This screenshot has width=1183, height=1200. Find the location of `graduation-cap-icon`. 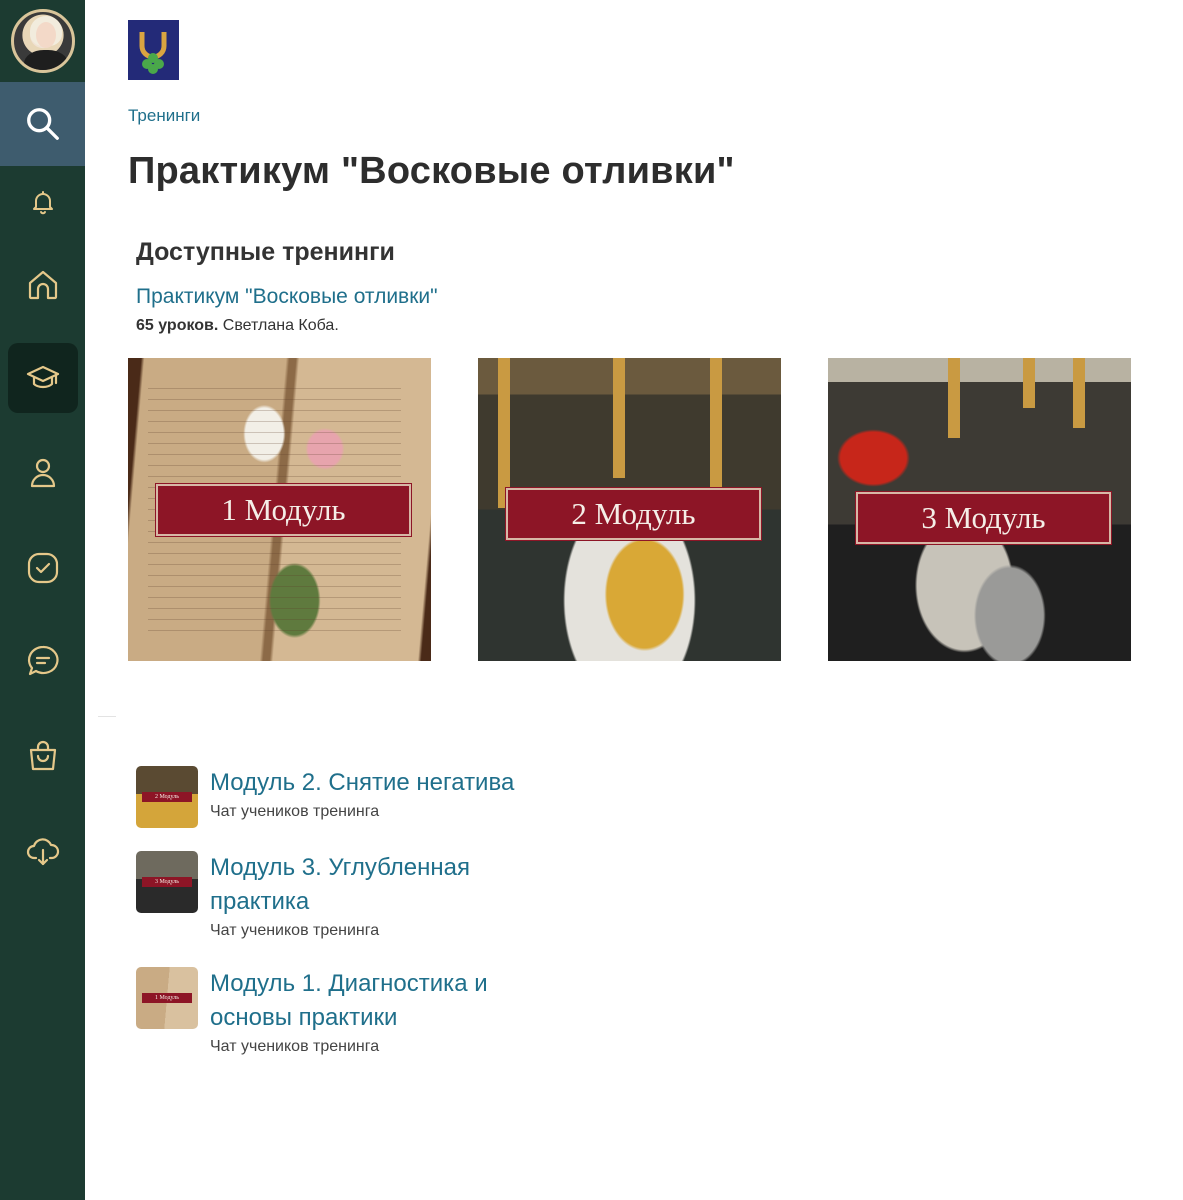

graduation-cap-icon is located at coordinates (42, 377).